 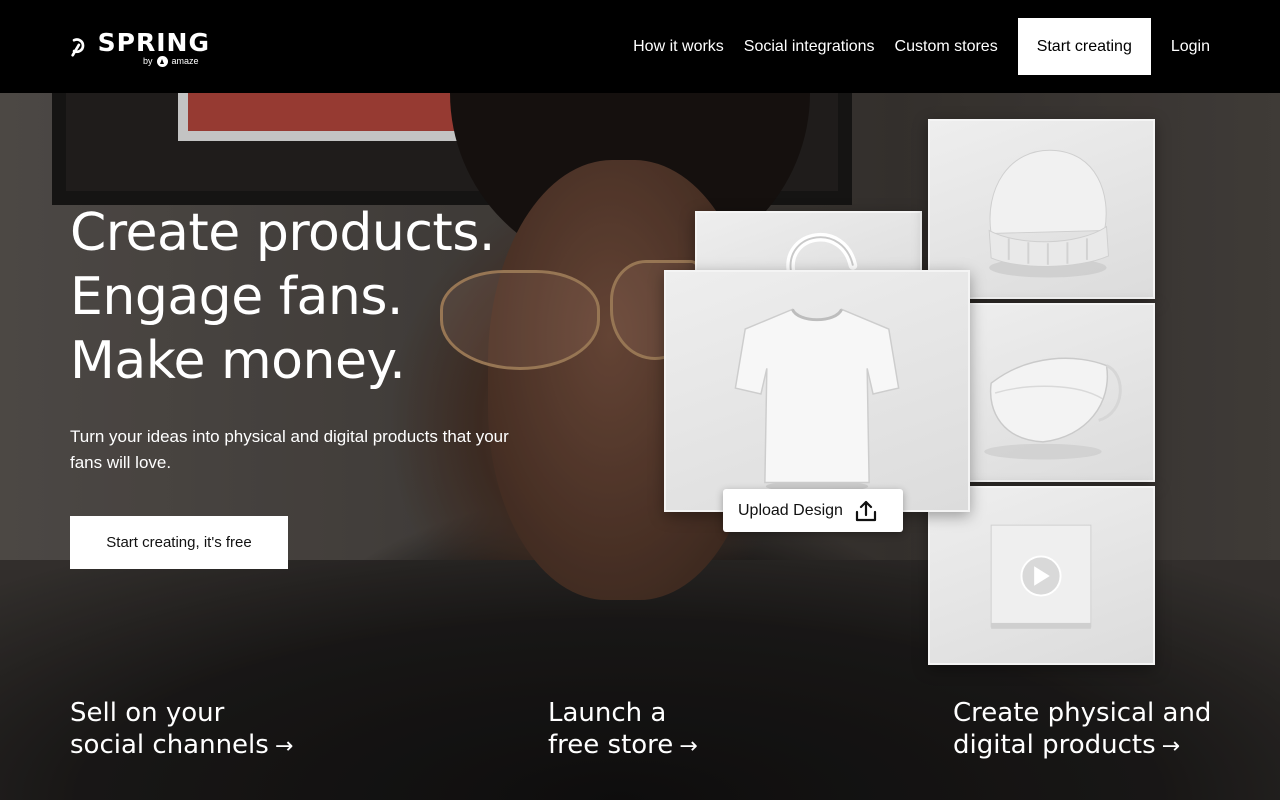 I want to click on upload-design-button: Upload Design, so click(x=813, y=510).